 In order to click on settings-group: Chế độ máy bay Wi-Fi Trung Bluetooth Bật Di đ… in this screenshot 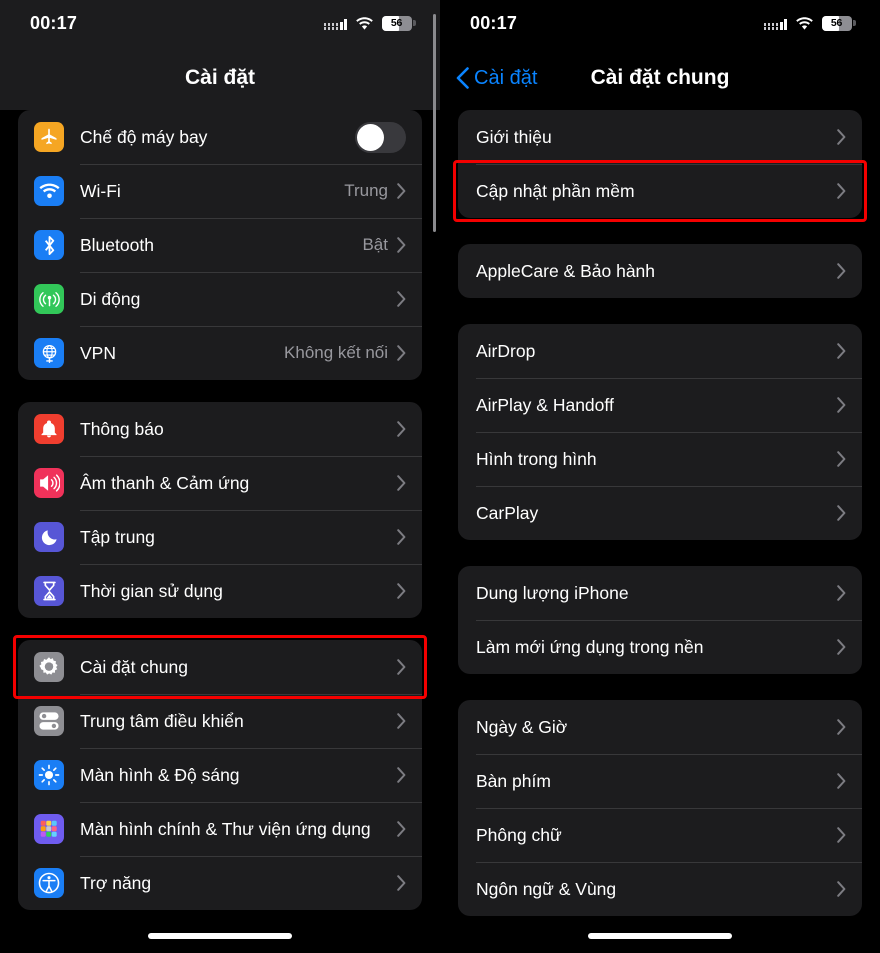, I will do `click(220, 245)`.